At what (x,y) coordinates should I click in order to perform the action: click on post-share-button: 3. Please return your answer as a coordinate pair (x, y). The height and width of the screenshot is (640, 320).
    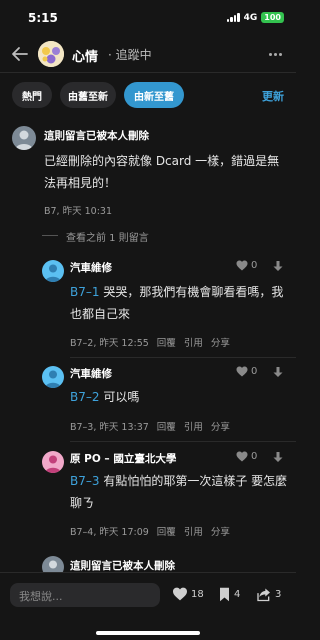
    Looking at the image, I should click on (268, 594).